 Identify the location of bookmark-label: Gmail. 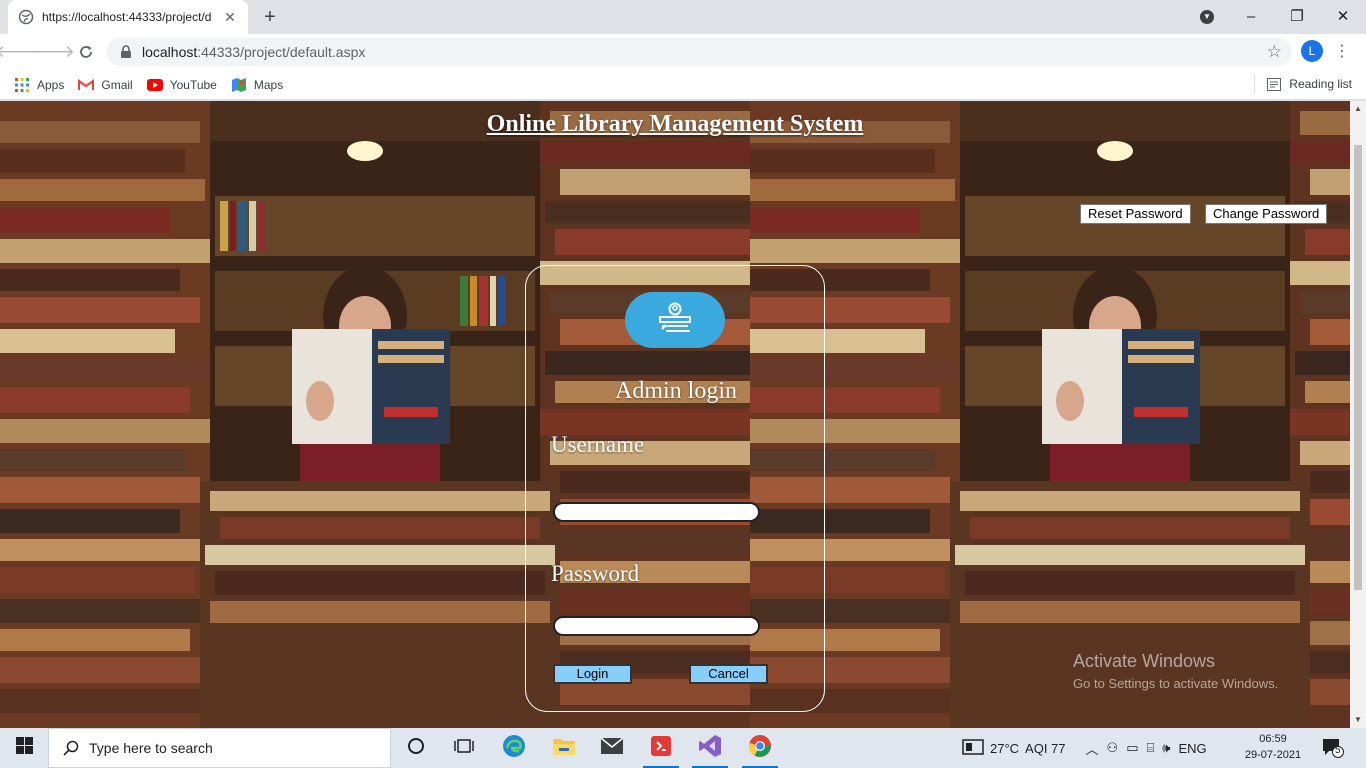
(117, 84).